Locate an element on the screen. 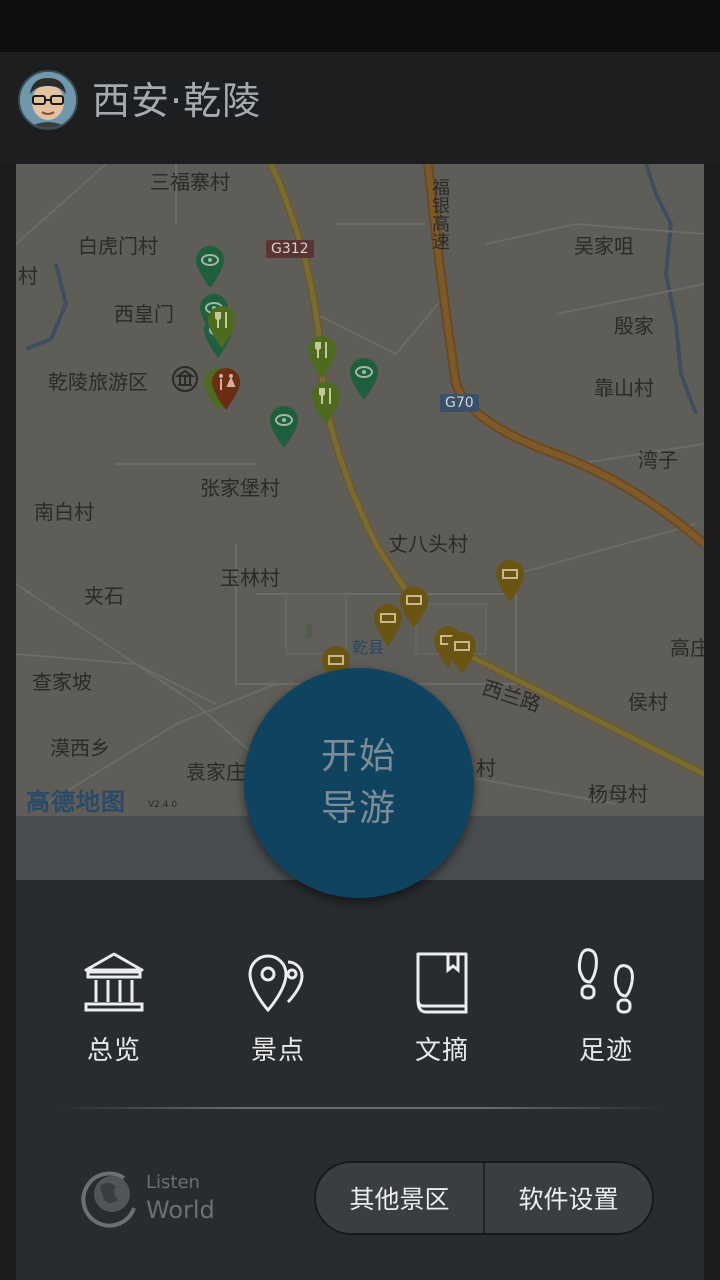 The image size is (720, 1280). map-label: 袁家庄 is located at coordinates (216, 772).